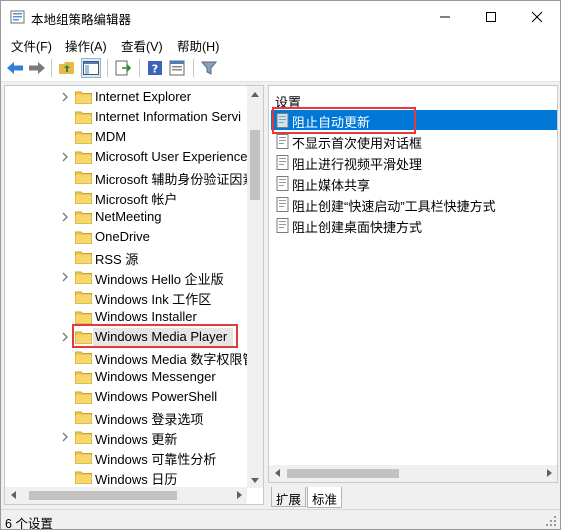  Describe the element at coordinates (413, 473) in the screenshot. I see `settings-horizontal-scrollbar` at that location.